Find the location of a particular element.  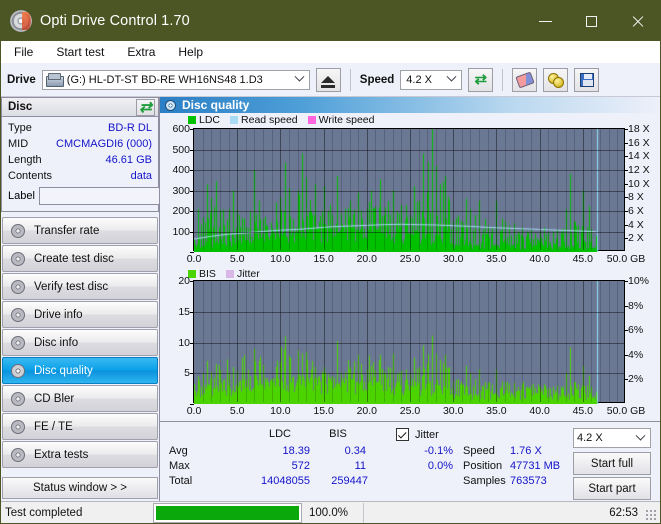

maximize-button is located at coordinates (591, 21).